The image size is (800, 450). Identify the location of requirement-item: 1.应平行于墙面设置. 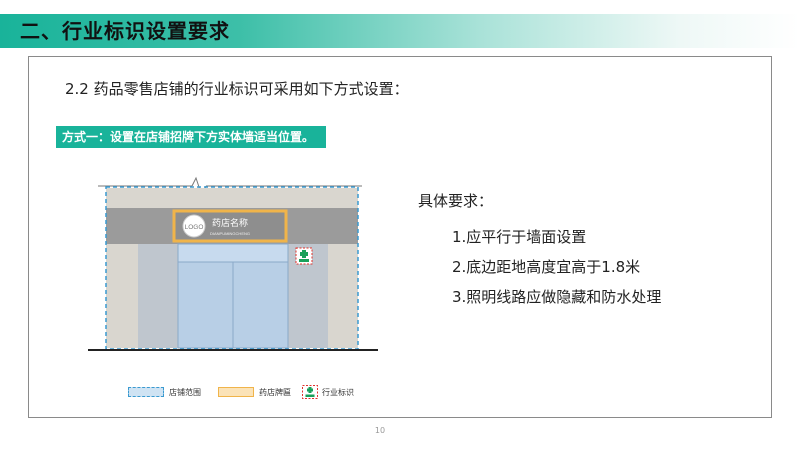
(519, 237).